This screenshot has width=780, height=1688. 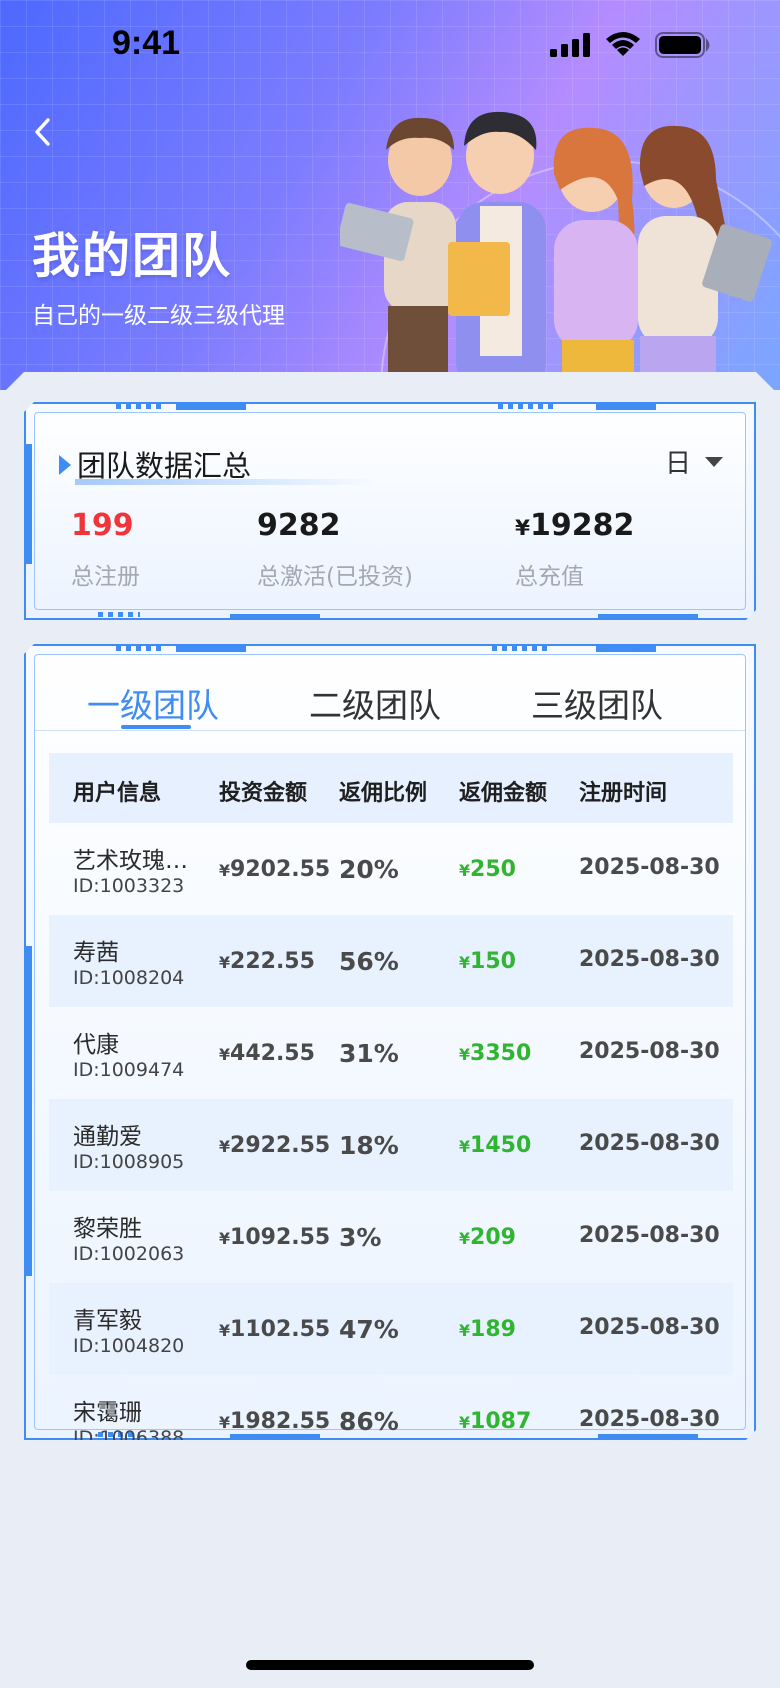 I want to click on summary-title: 团队数据汇总, so click(x=164, y=466).